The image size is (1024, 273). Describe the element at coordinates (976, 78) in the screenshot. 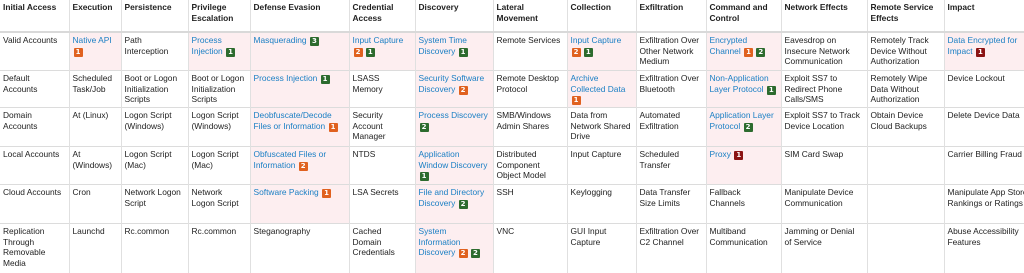

I see `technique-label: Device Lockout` at that location.